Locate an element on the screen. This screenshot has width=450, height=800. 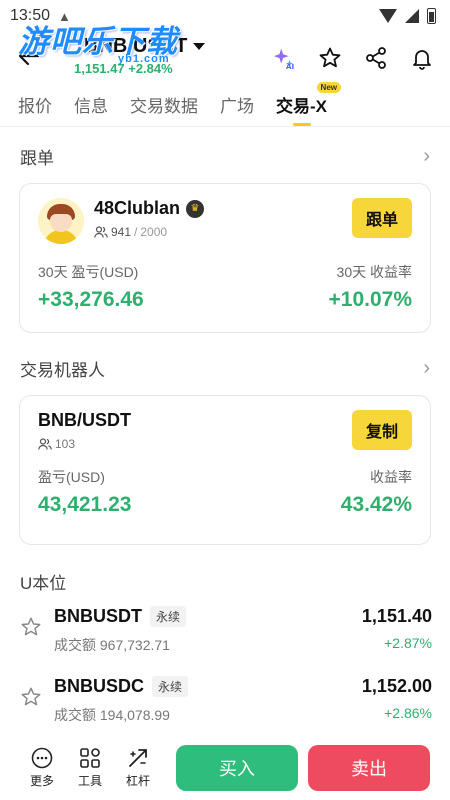
follower-count: 941/2000 is located at coordinates (149, 232).